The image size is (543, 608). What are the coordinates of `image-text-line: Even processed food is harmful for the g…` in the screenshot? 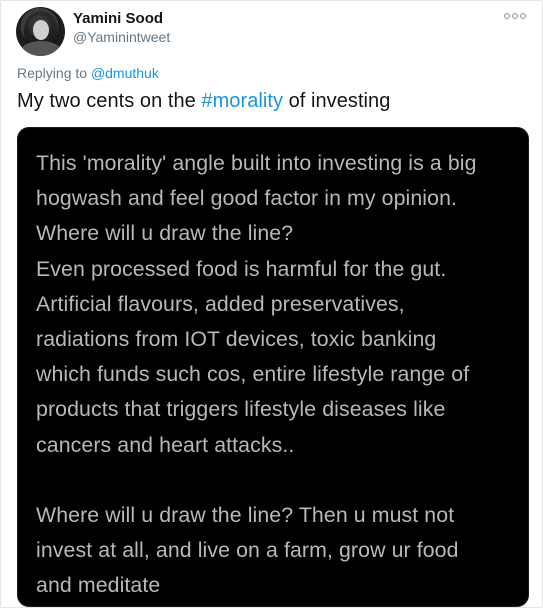 It's located at (241, 268).